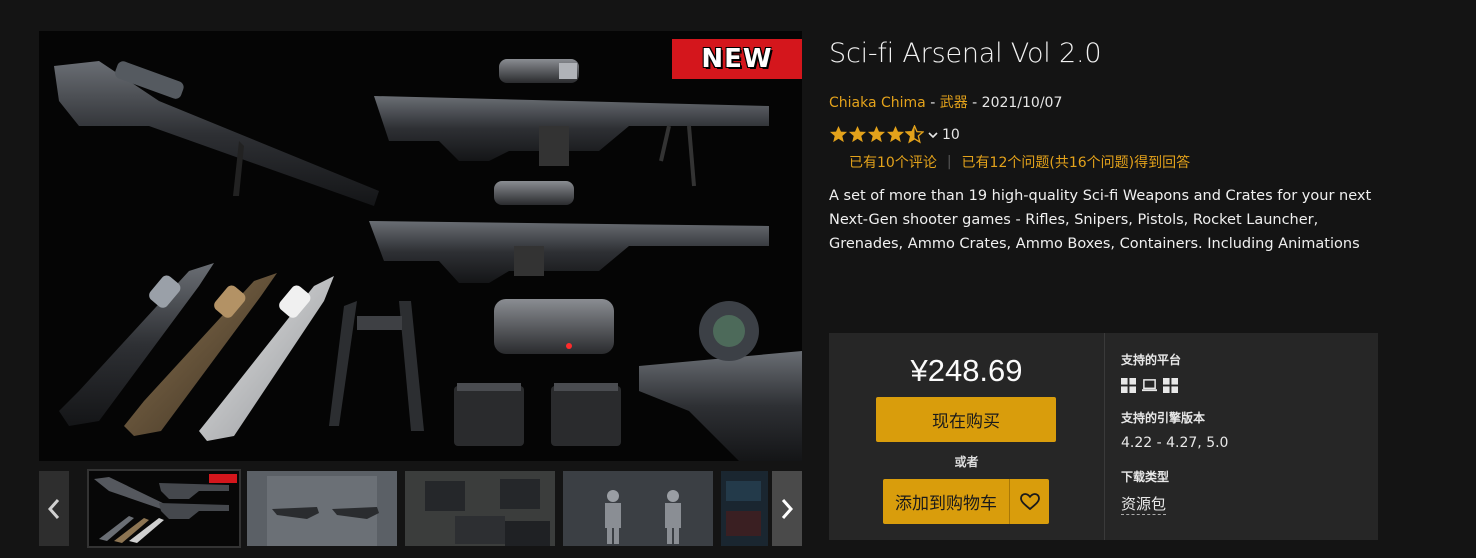  Describe the element at coordinates (893, 162) in the screenshot. I see `reviews-link: 已有10个评论` at that location.